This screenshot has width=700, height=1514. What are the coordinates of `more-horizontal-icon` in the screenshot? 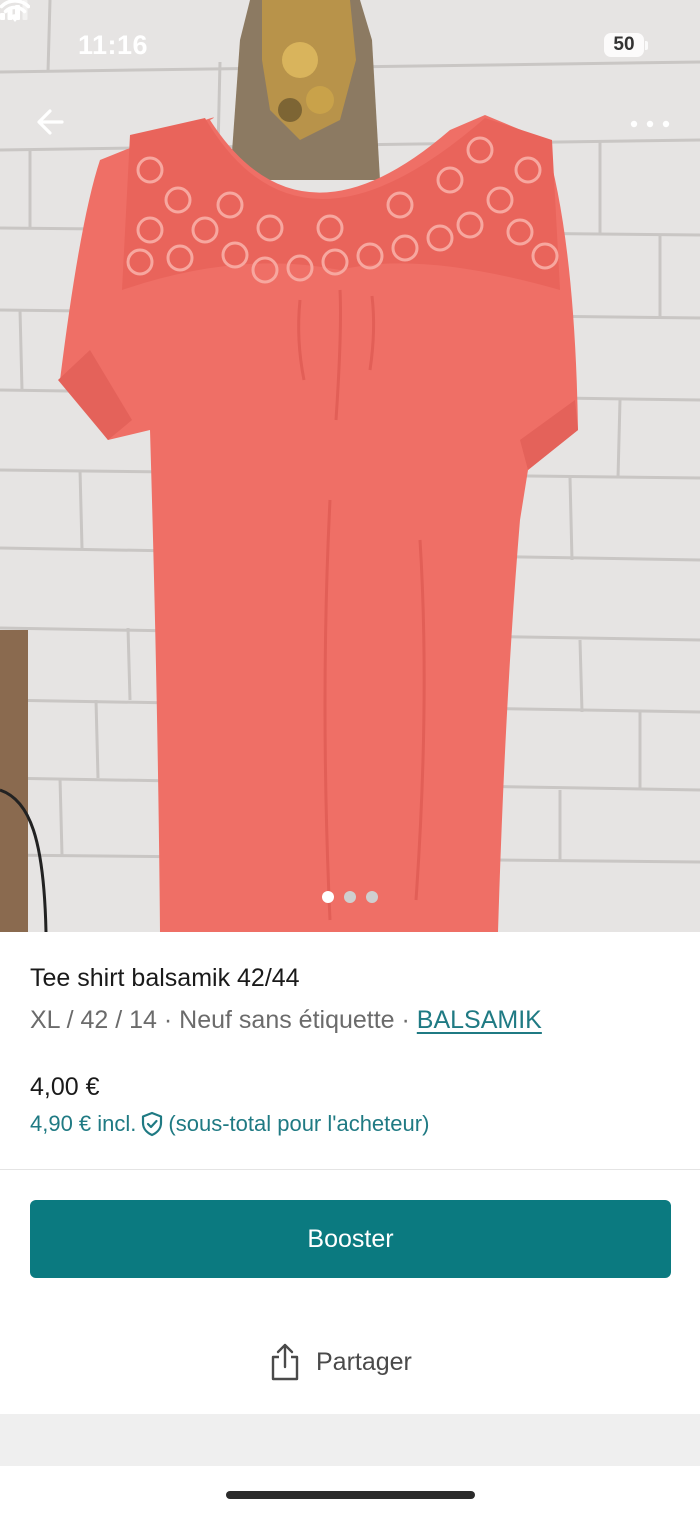 It's located at (650, 124).